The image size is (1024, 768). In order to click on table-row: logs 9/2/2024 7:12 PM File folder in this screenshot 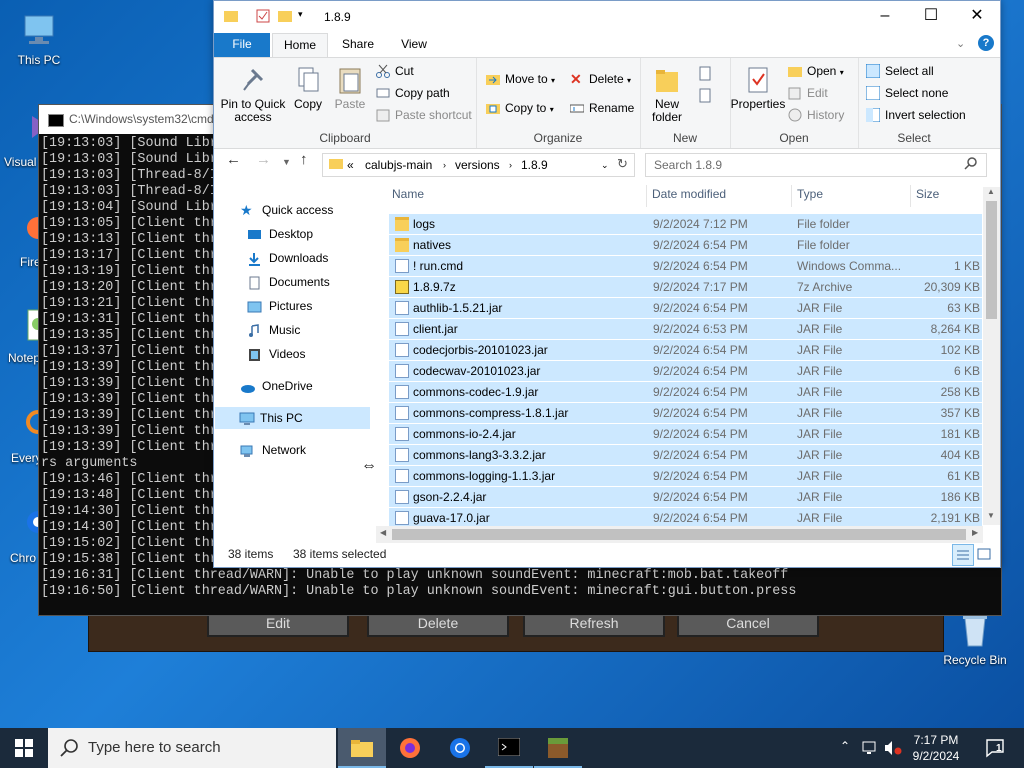, I will do `click(685, 223)`.